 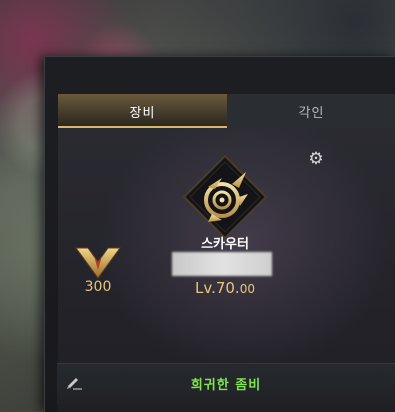 What do you see at coordinates (247, 289) in the screenshot?
I see `level-decimal: 00` at bounding box center [247, 289].